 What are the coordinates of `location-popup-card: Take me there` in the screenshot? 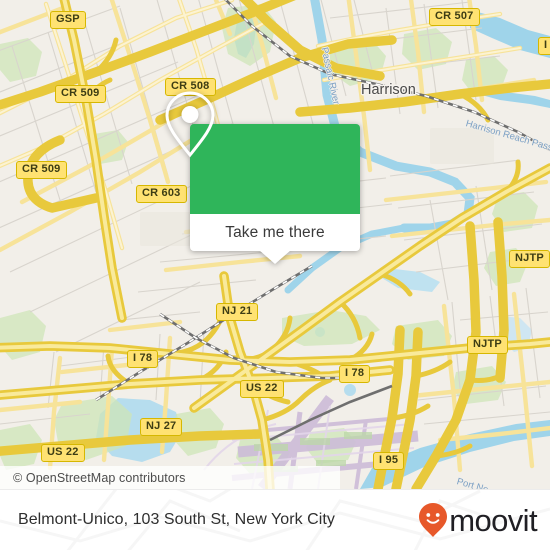 It's located at (262, 177).